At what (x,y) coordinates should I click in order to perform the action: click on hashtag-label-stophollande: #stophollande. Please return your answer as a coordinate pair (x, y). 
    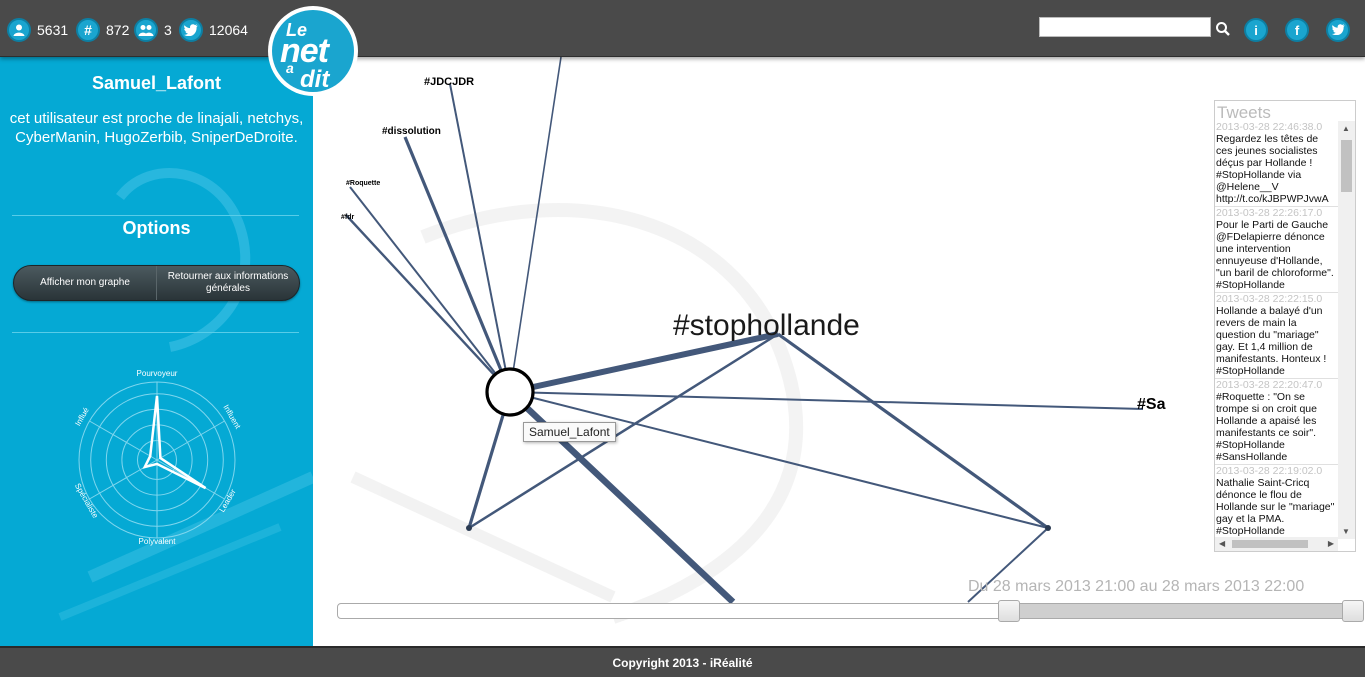
    Looking at the image, I should click on (766, 325).